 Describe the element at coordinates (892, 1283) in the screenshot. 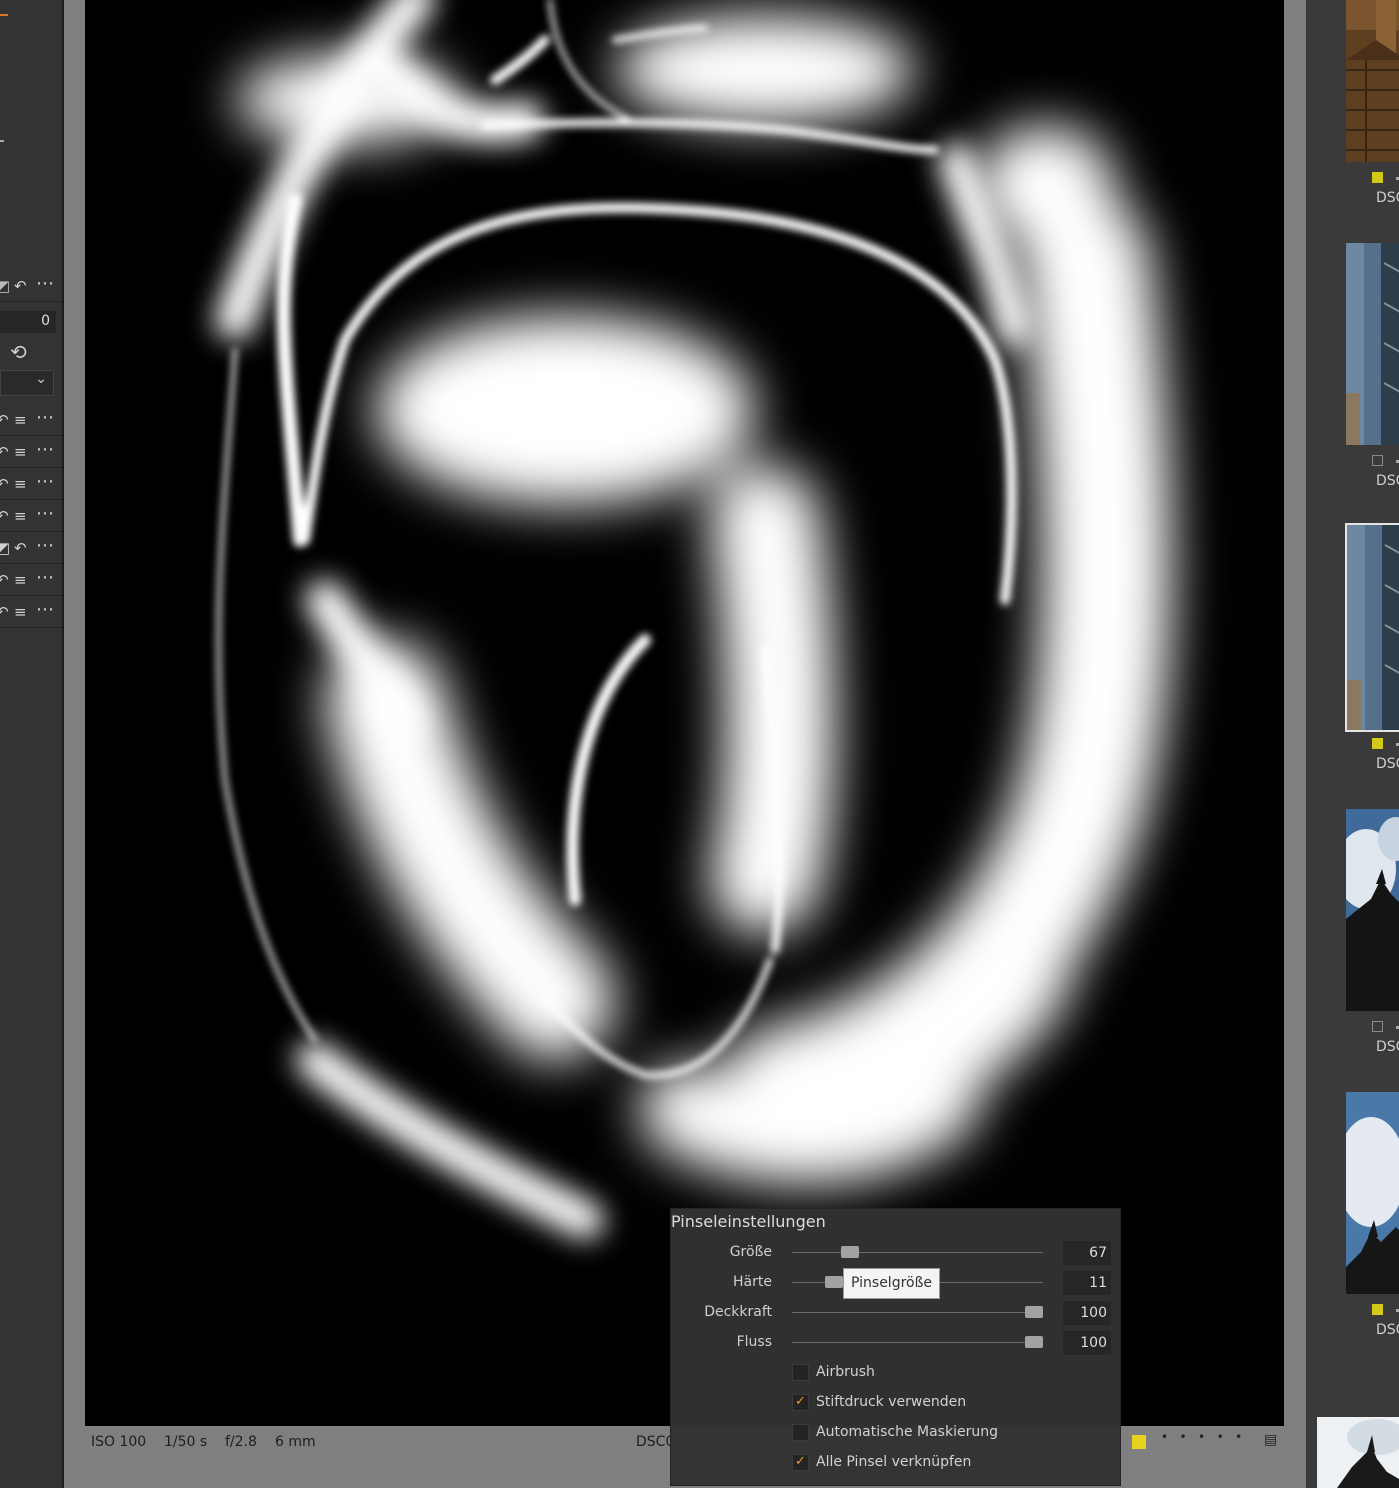

I see `tooltip: Pinselgröße` at that location.